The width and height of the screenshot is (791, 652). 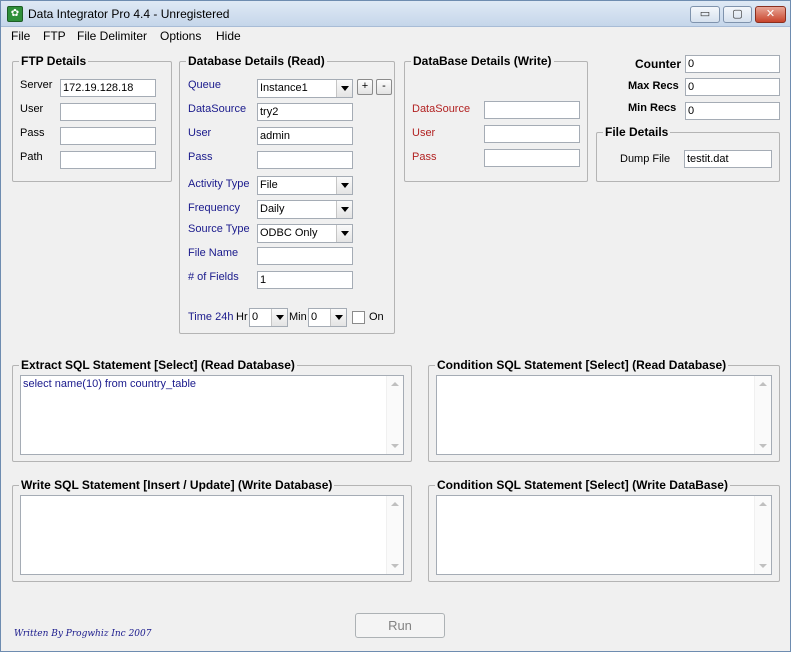 I want to click on num-fields-input: 1, so click(x=305, y=280).